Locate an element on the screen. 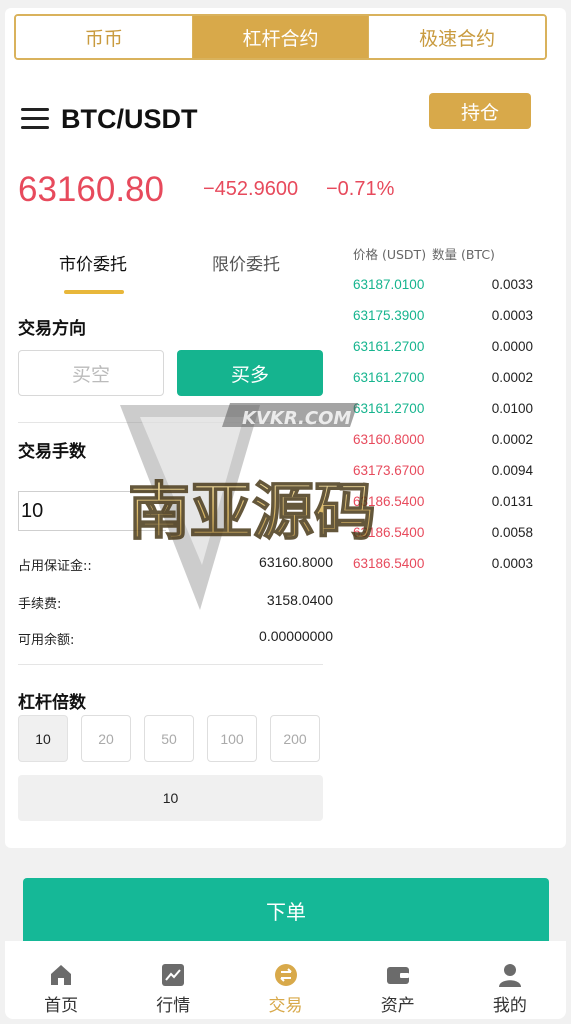 The height and width of the screenshot is (1024, 571). active-tab-underline is located at coordinates (94, 292).